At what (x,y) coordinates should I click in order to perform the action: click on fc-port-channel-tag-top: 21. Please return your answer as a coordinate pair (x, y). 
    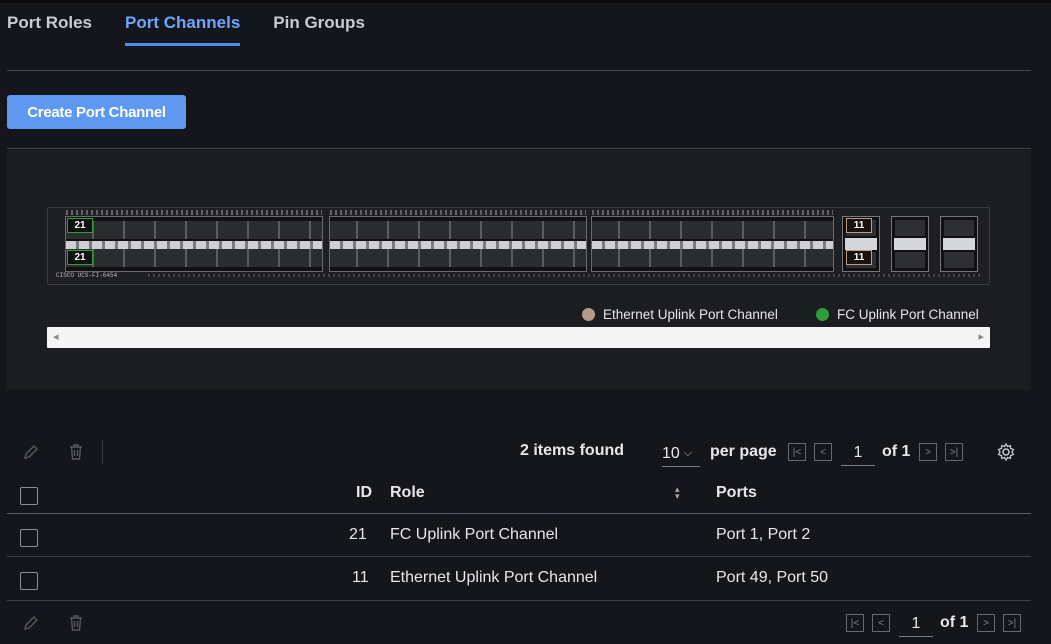
    Looking at the image, I should click on (80, 225).